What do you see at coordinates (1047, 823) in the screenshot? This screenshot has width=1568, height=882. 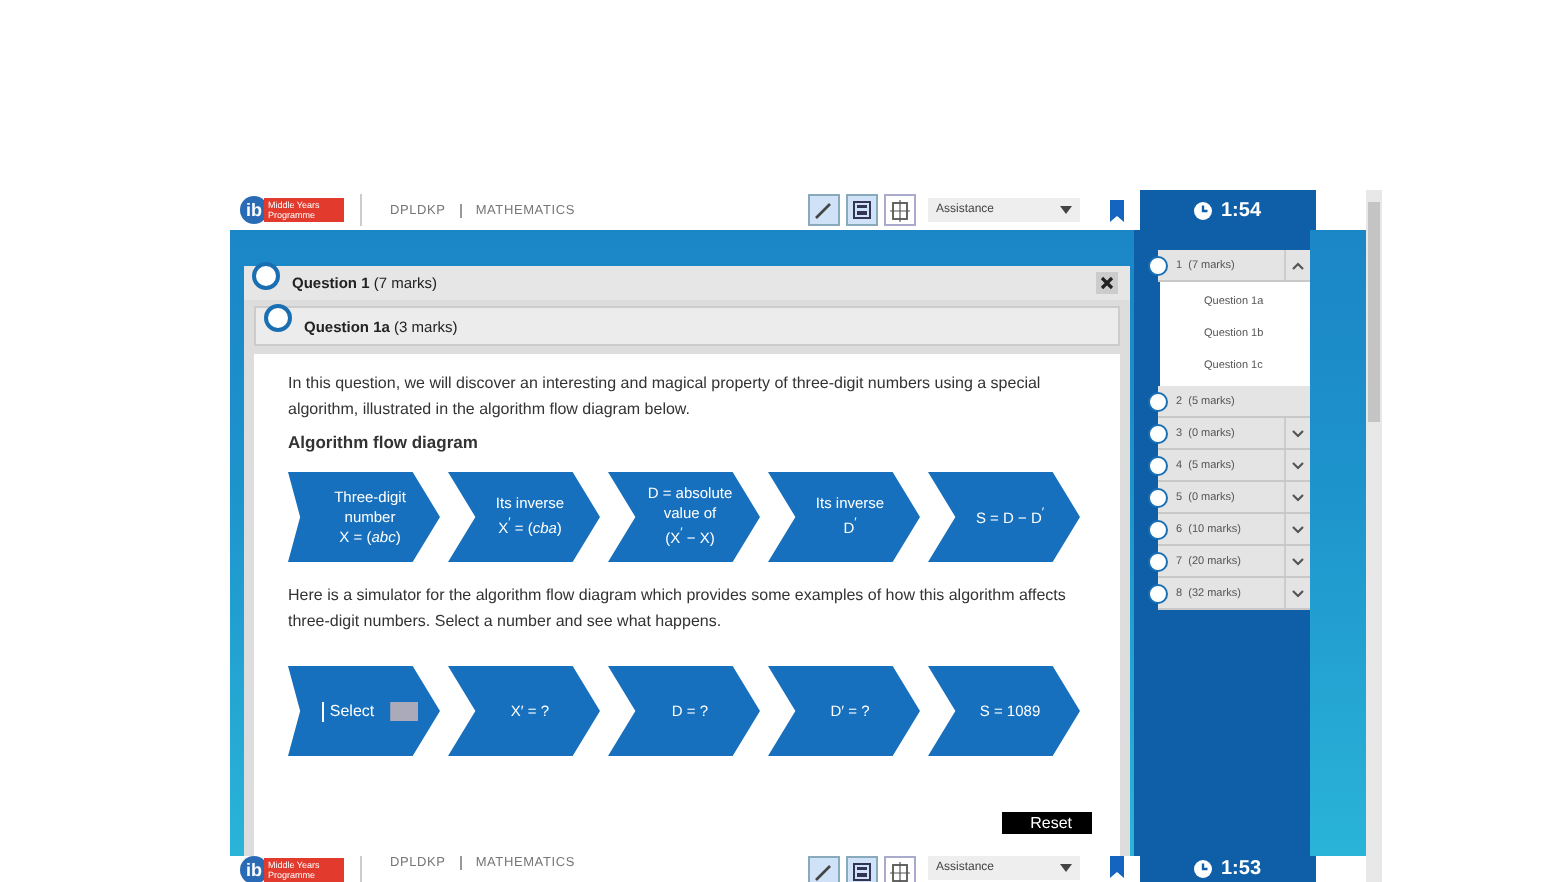 I see `reset-button: Reset` at bounding box center [1047, 823].